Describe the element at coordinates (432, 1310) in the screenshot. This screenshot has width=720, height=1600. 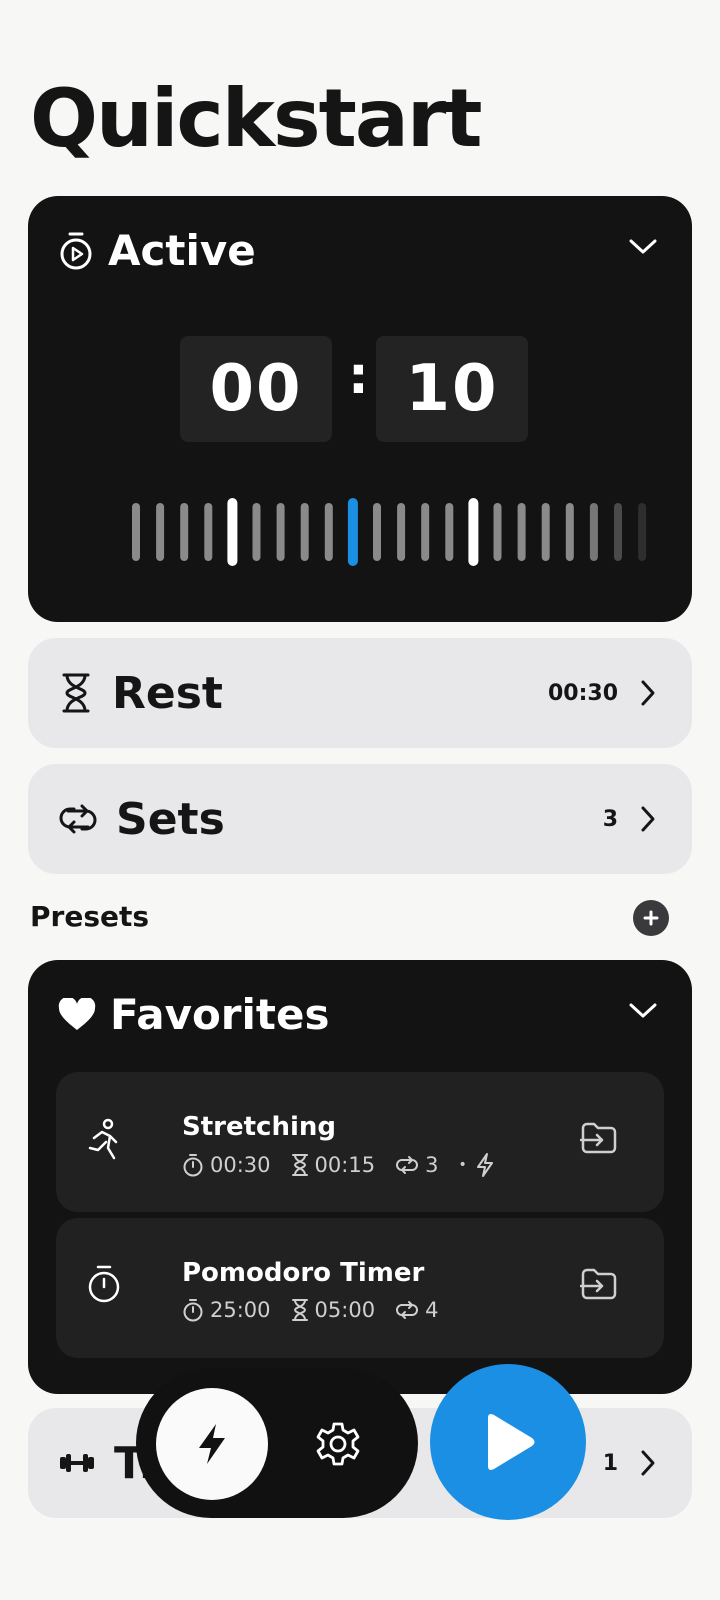
I see `preset-sets: 4` at that location.